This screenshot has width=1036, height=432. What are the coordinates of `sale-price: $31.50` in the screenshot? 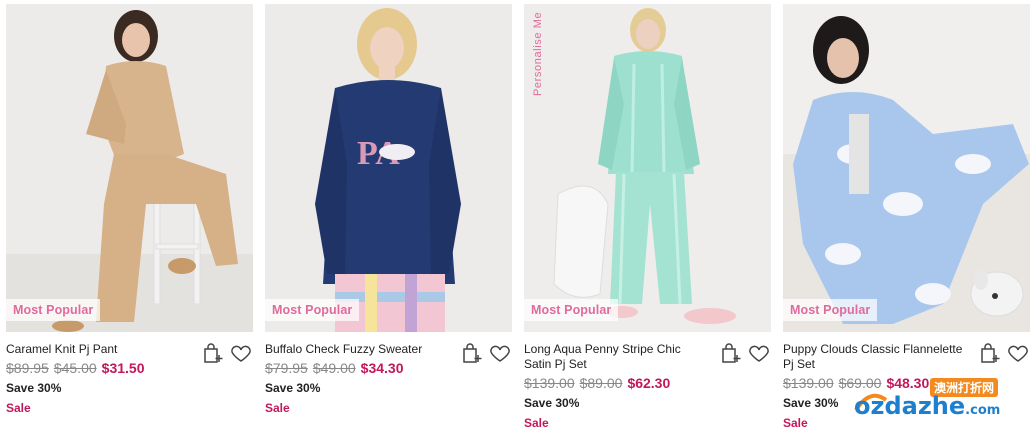 It's located at (123, 368).